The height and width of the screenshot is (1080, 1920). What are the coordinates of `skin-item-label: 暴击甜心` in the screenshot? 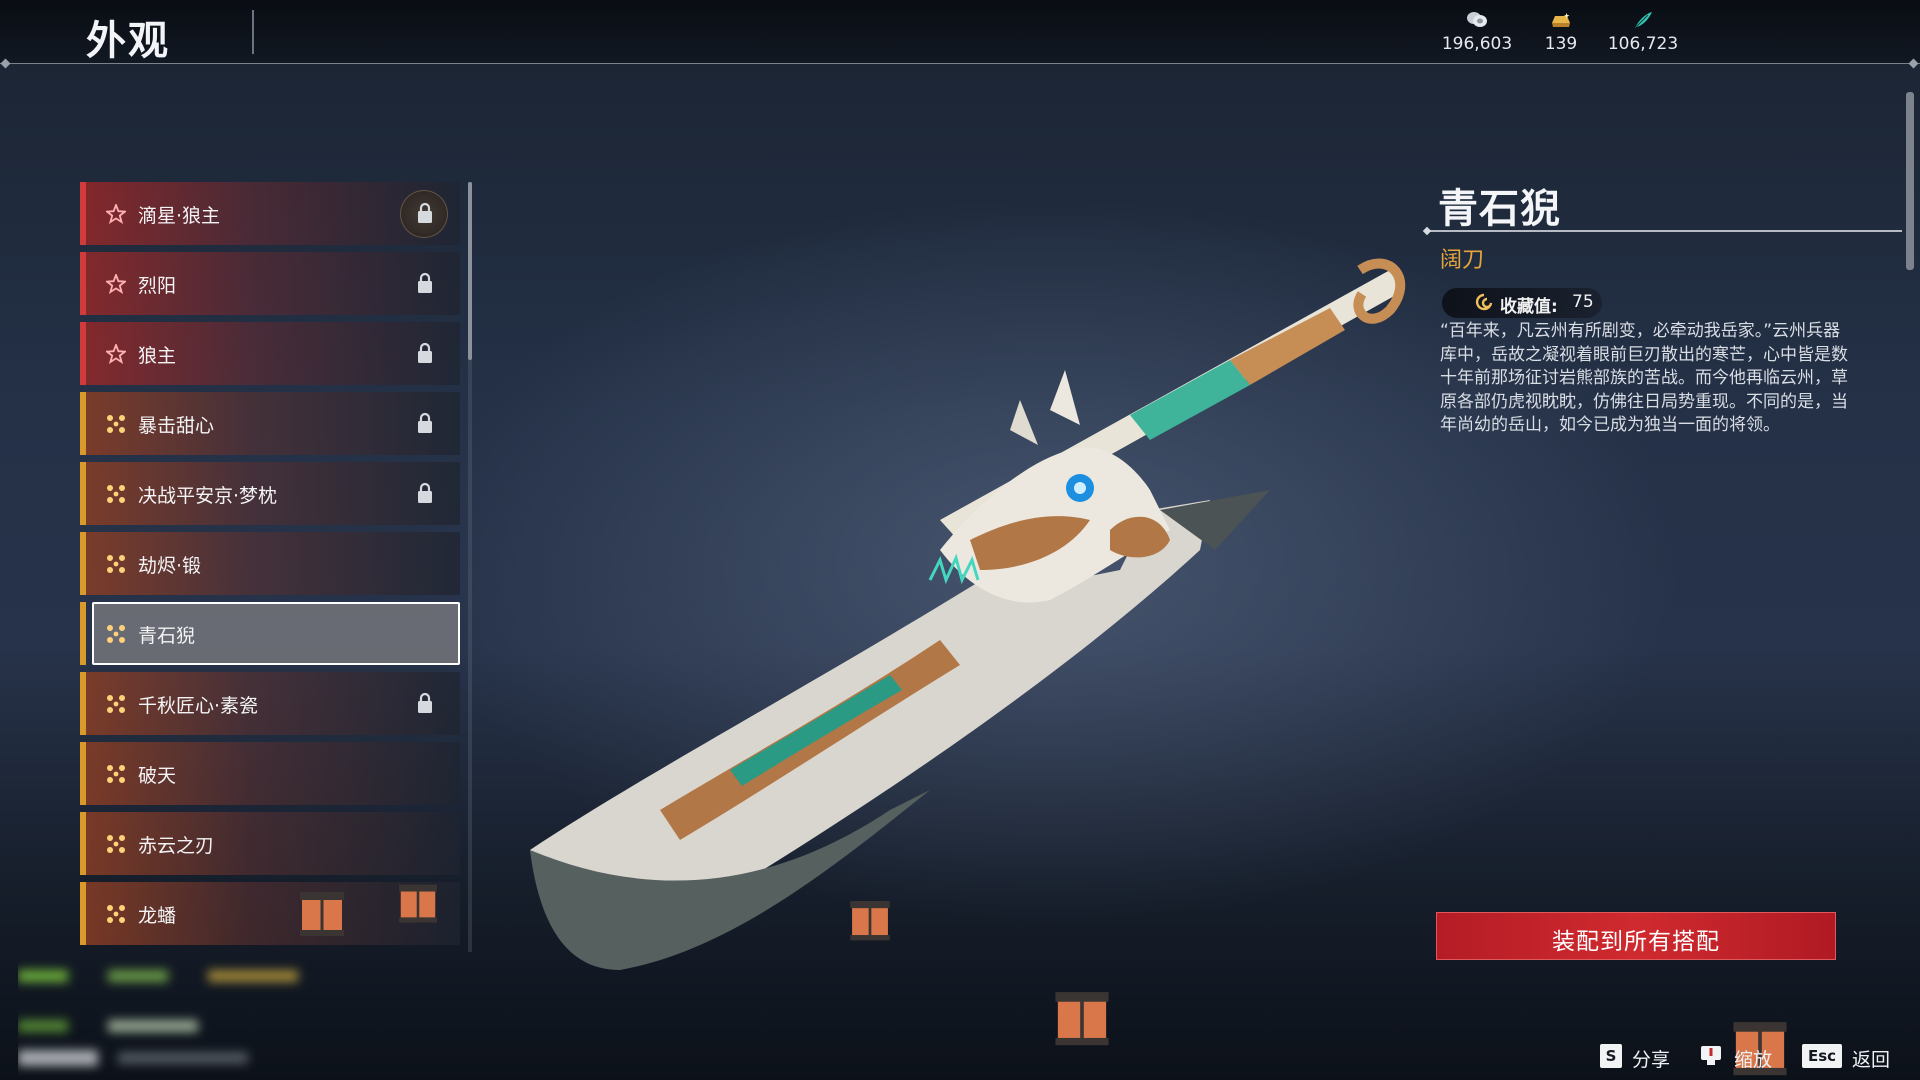 It's located at (176, 426).